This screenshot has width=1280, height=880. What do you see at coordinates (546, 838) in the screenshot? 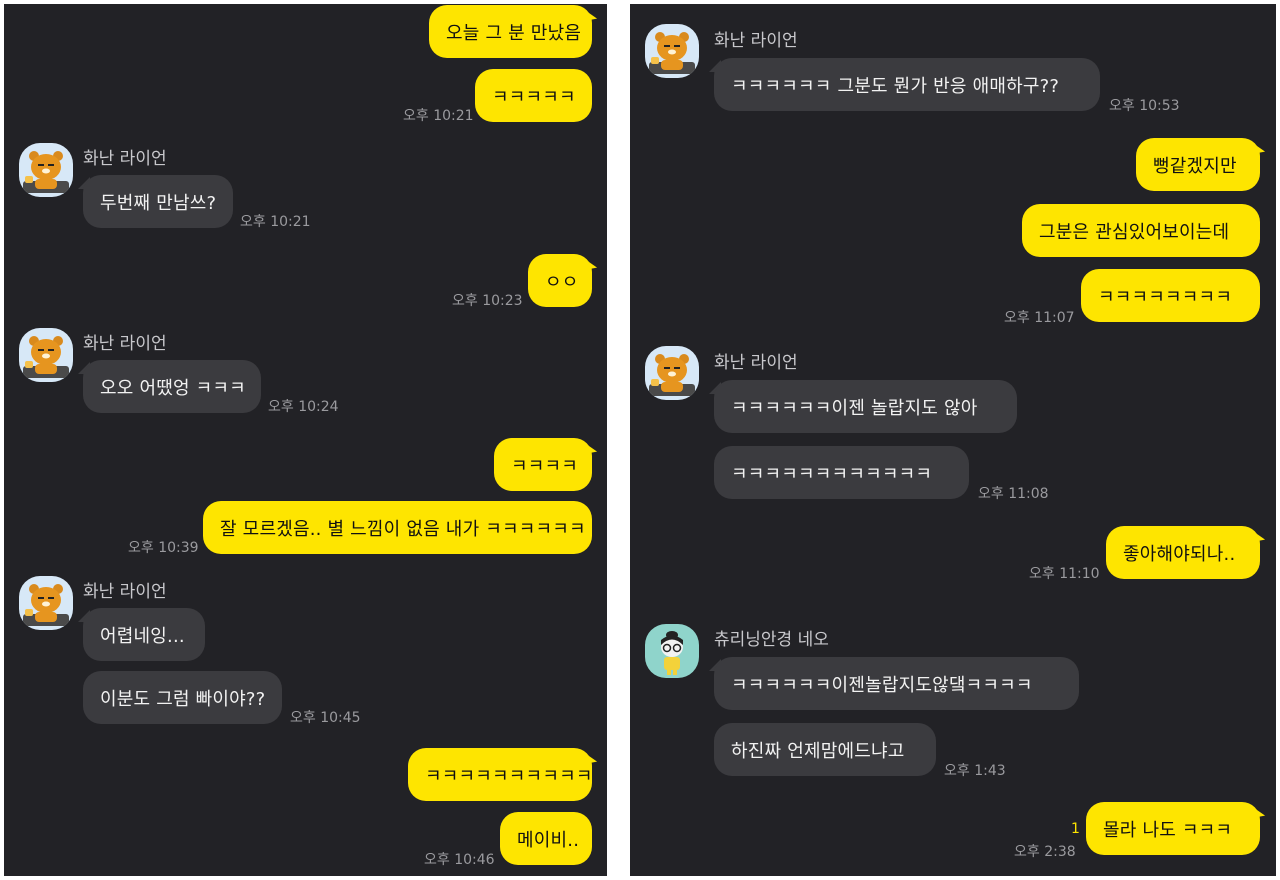
I see `my-message-bubble: 메이비..` at bounding box center [546, 838].